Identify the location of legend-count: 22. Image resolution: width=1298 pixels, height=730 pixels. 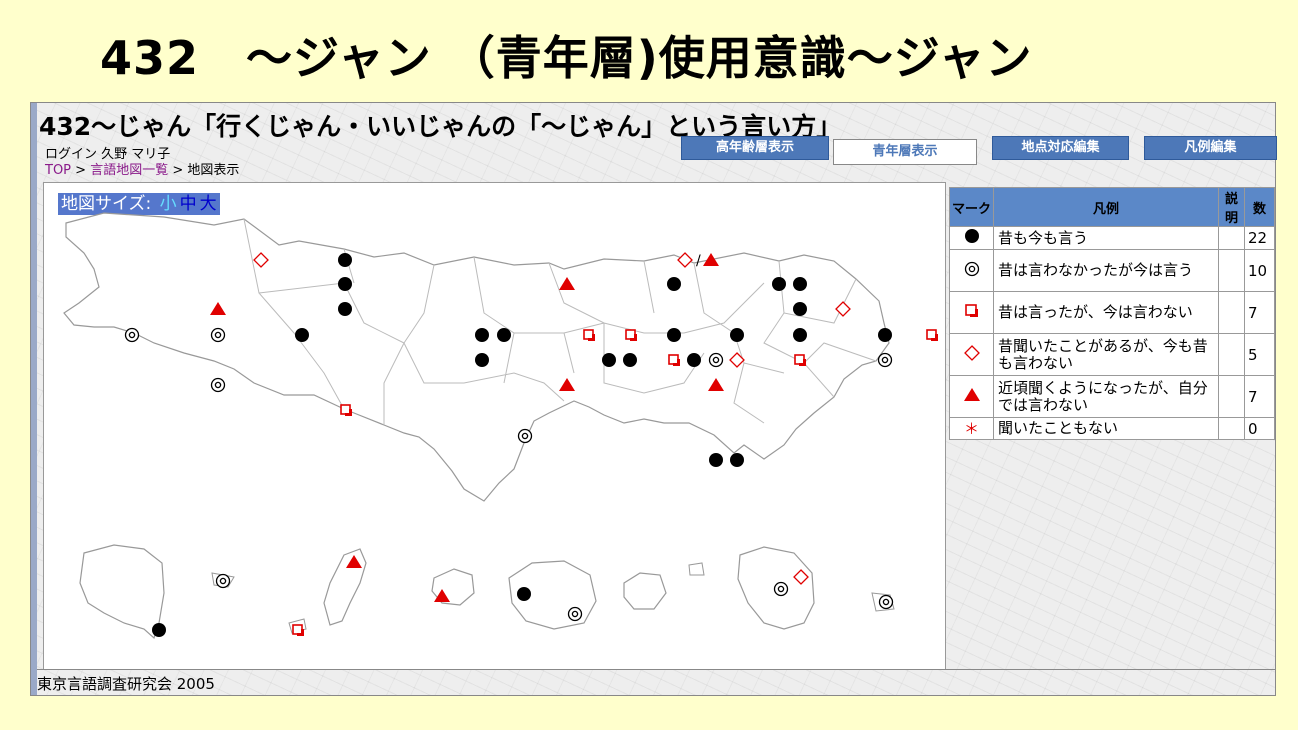
(1259, 238).